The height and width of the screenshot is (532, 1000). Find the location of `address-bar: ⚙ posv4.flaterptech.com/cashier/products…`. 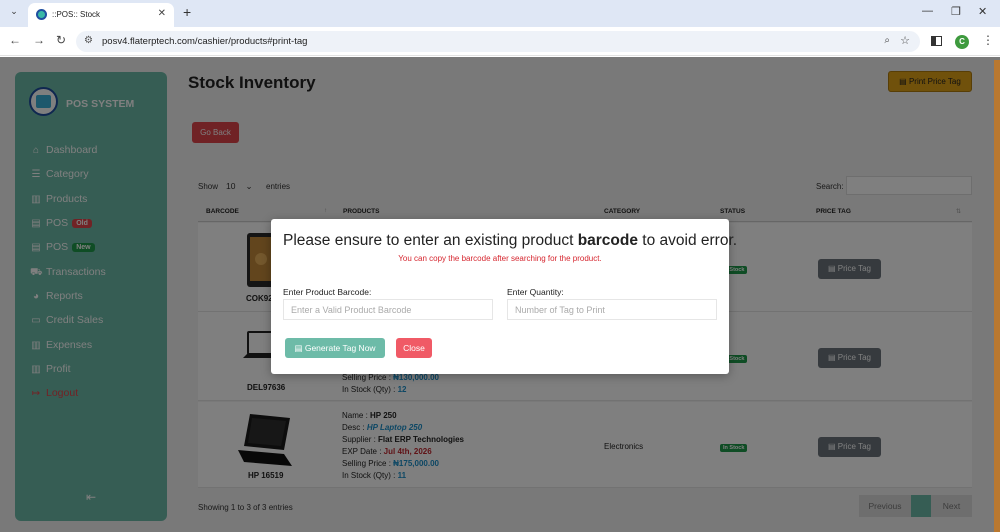

address-bar: ⚙ posv4.flaterptech.com/cashier/products… is located at coordinates (498, 41).